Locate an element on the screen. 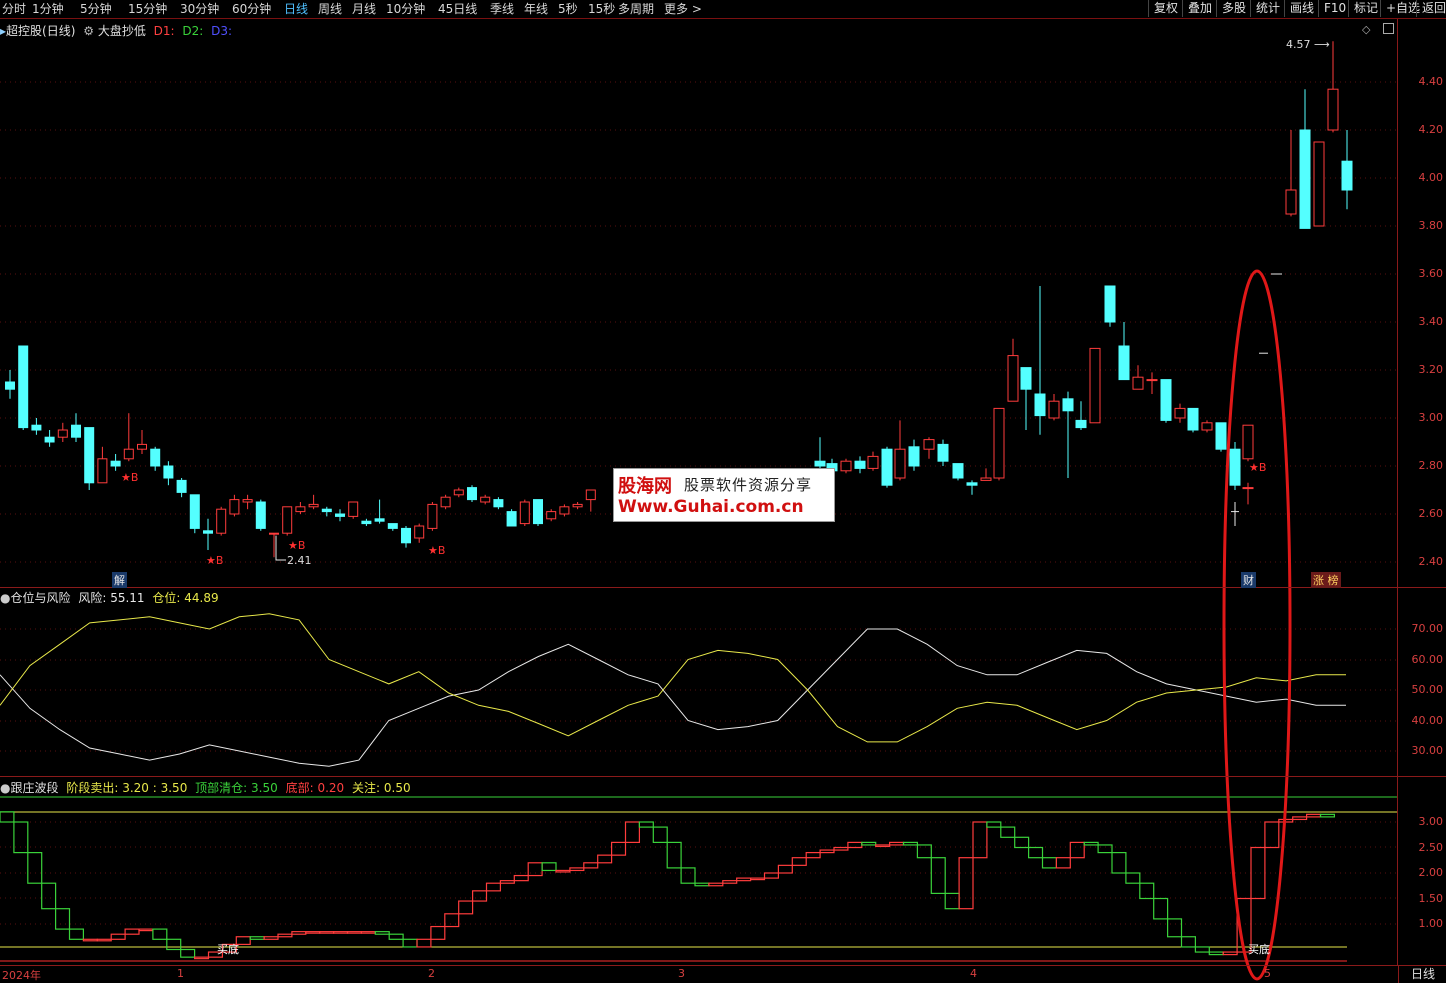  period-button: 日线 is located at coordinates (1422, 974).